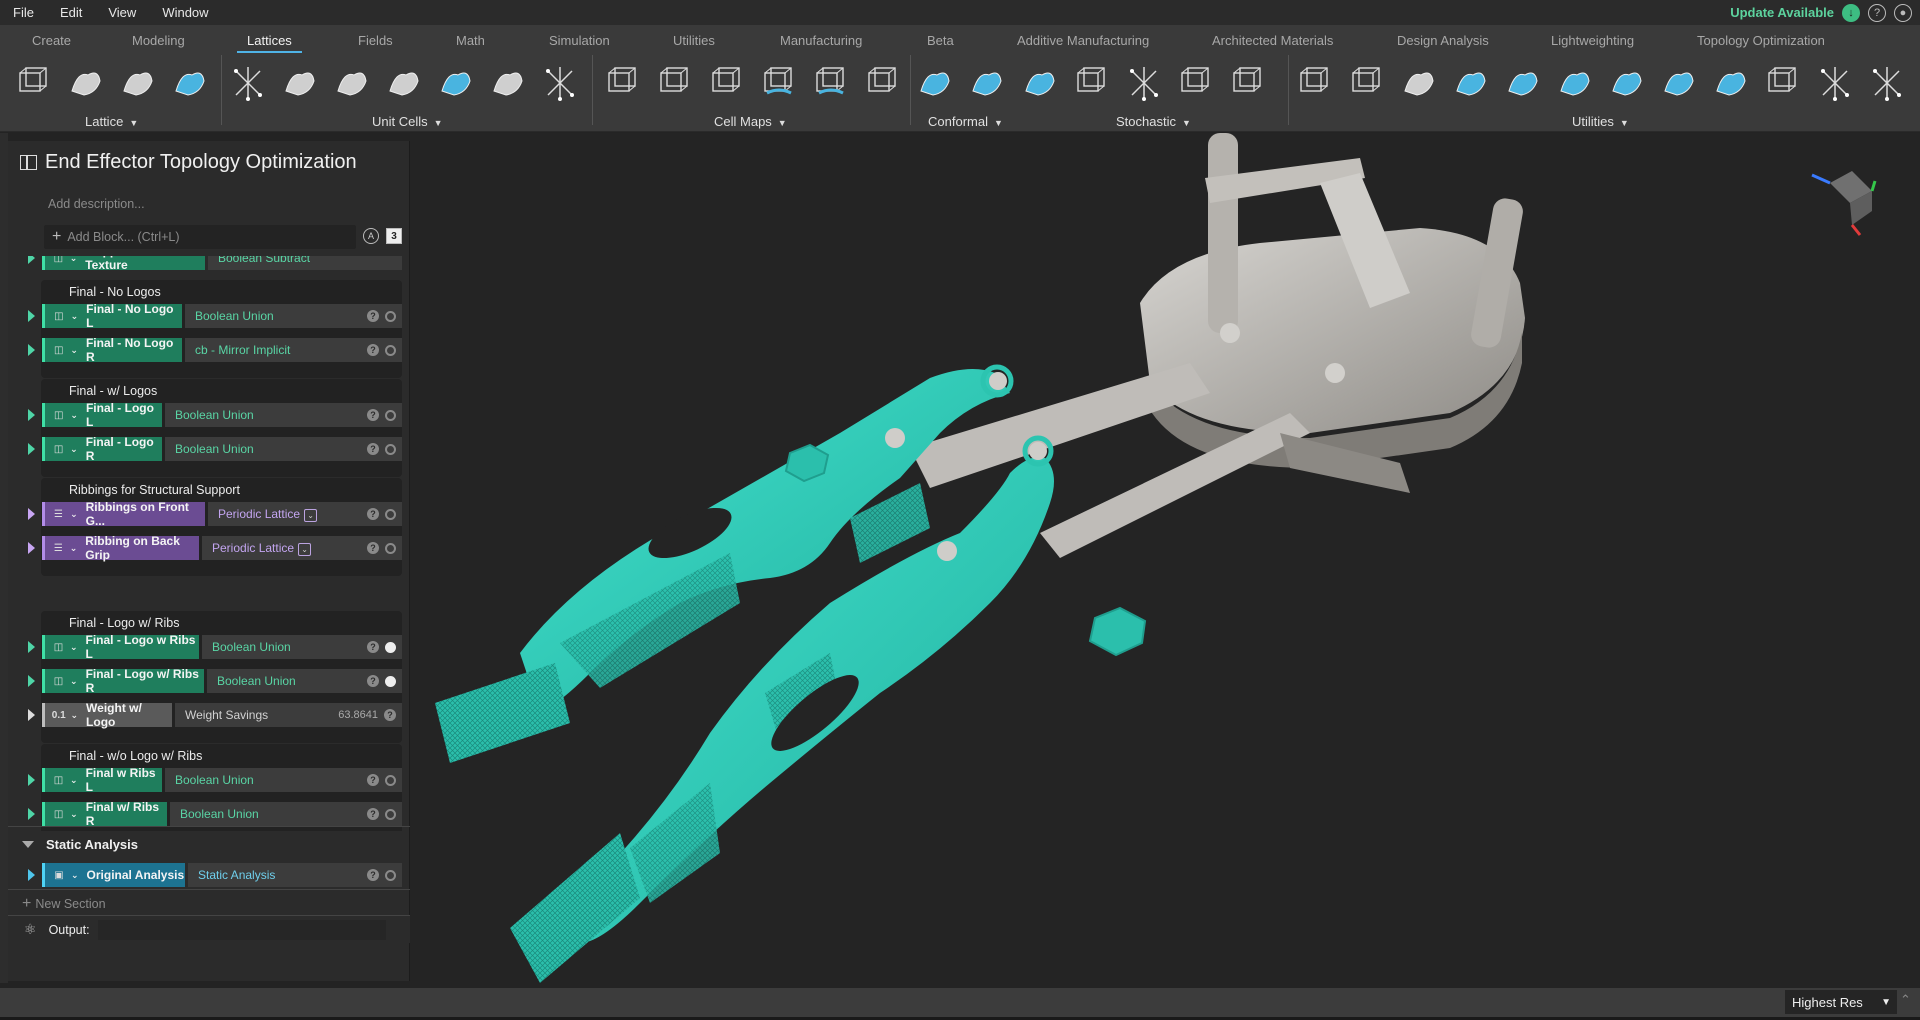 The image size is (1920, 1020). What do you see at coordinates (935, 83) in the screenshot?
I see `conformal-surface-icon` at bounding box center [935, 83].